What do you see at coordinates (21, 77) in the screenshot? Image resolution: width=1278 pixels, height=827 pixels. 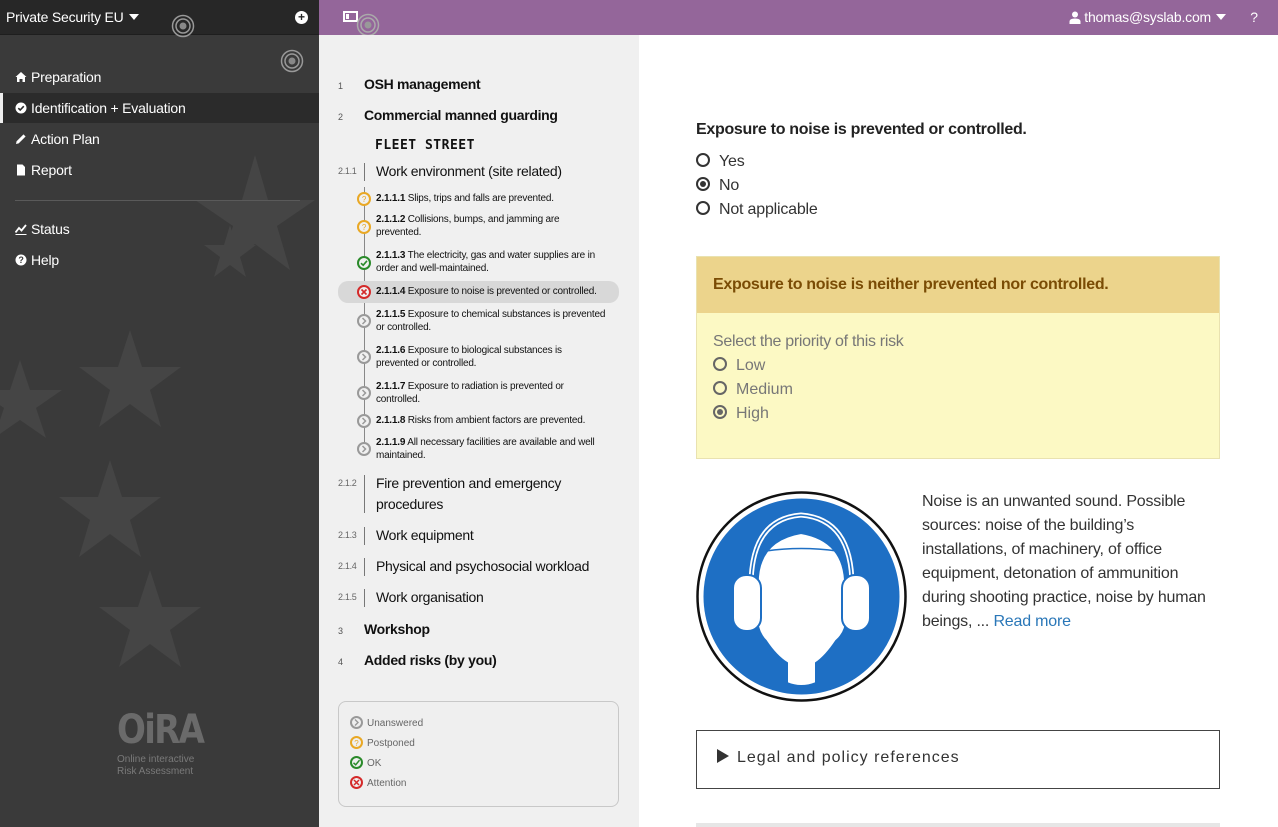 I see `home-icon` at bounding box center [21, 77].